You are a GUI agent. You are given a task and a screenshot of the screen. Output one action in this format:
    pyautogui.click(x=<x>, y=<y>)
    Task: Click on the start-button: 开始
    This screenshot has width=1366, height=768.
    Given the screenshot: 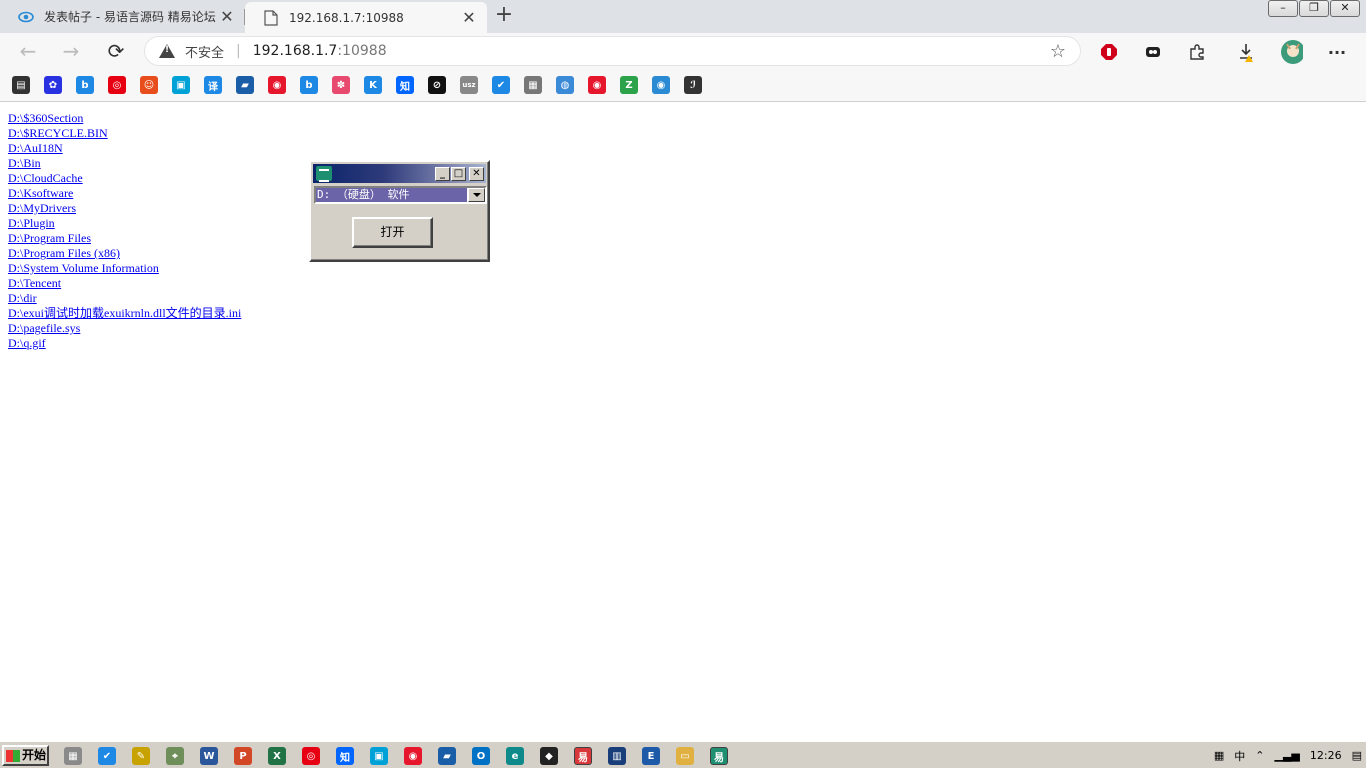 What is the action you would take?
    pyautogui.click(x=25, y=755)
    